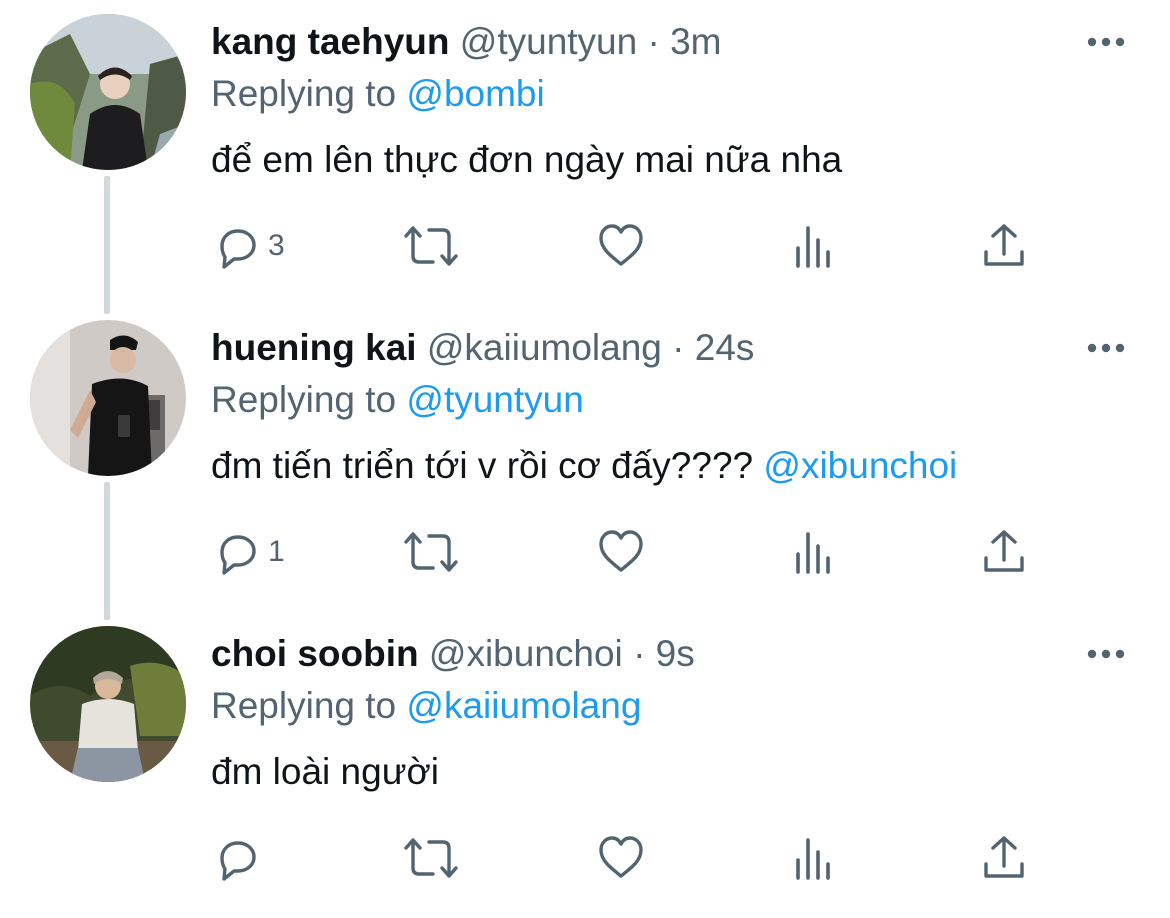 The height and width of the screenshot is (918, 1170). What do you see at coordinates (276, 551) in the screenshot?
I see `reply-count: 1` at bounding box center [276, 551].